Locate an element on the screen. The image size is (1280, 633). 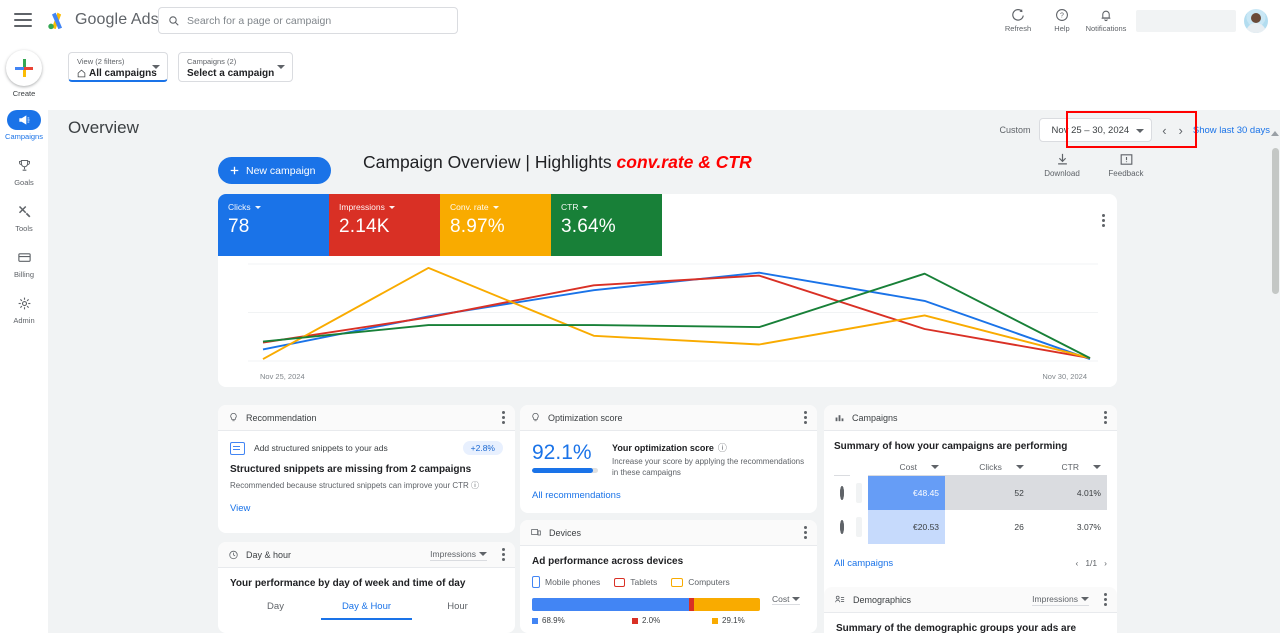
campaign-selector: Campaigns (2) Select a campaign is located at coordinates (235, 67).